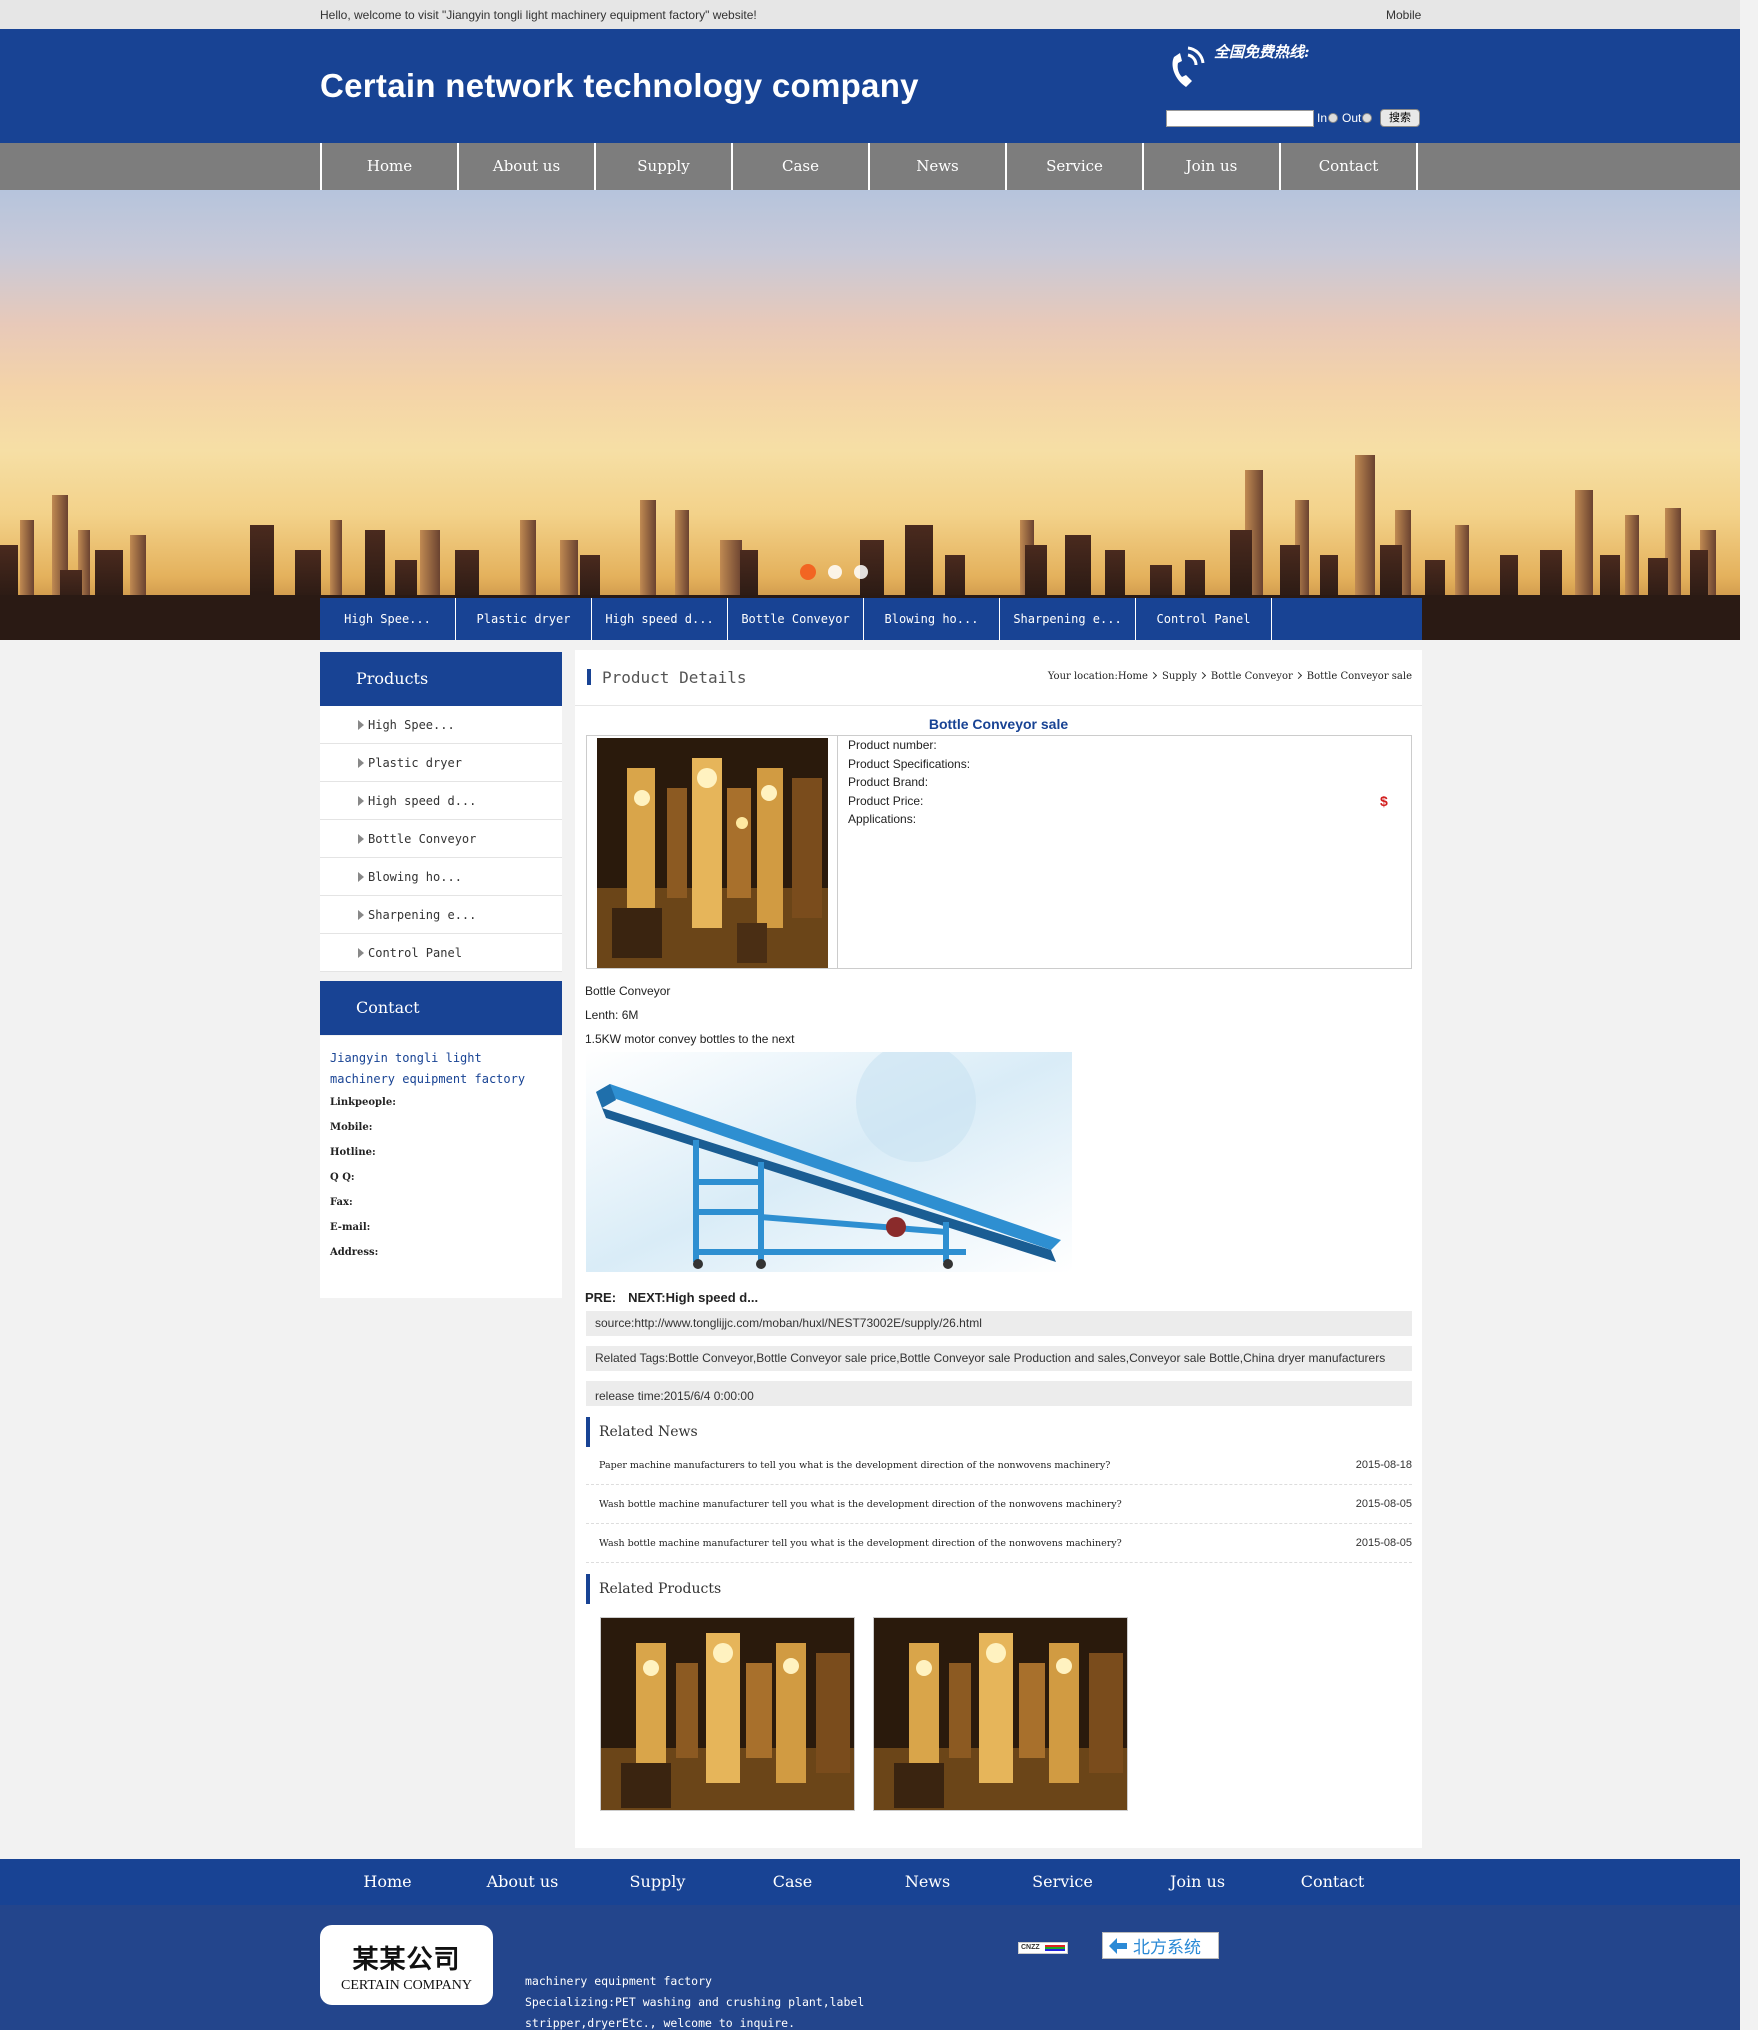 Image resolution: width=1758 pixels, height=2030 pixels. What do you see at coordinates (406, 1965) in the screenshot?
I see `footer-logo: 某某公司 CERTAIN COMPANY` at bounding box center [406, 1965].